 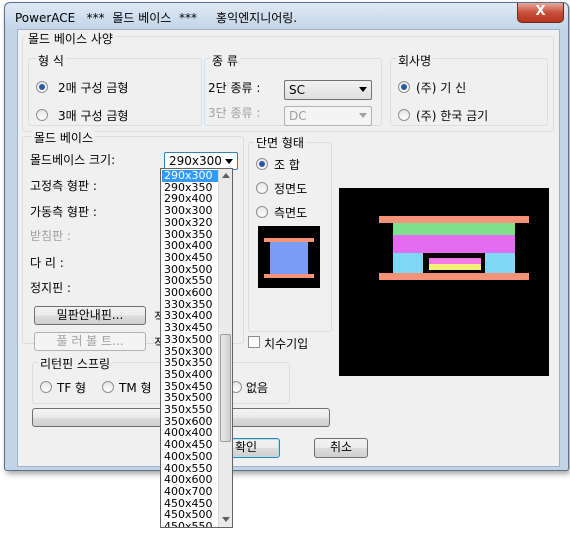 What do you see at coordinates (298, 116) in the screenshot?
I see `type-3step-value: DC` at bounding box center [298, 116].